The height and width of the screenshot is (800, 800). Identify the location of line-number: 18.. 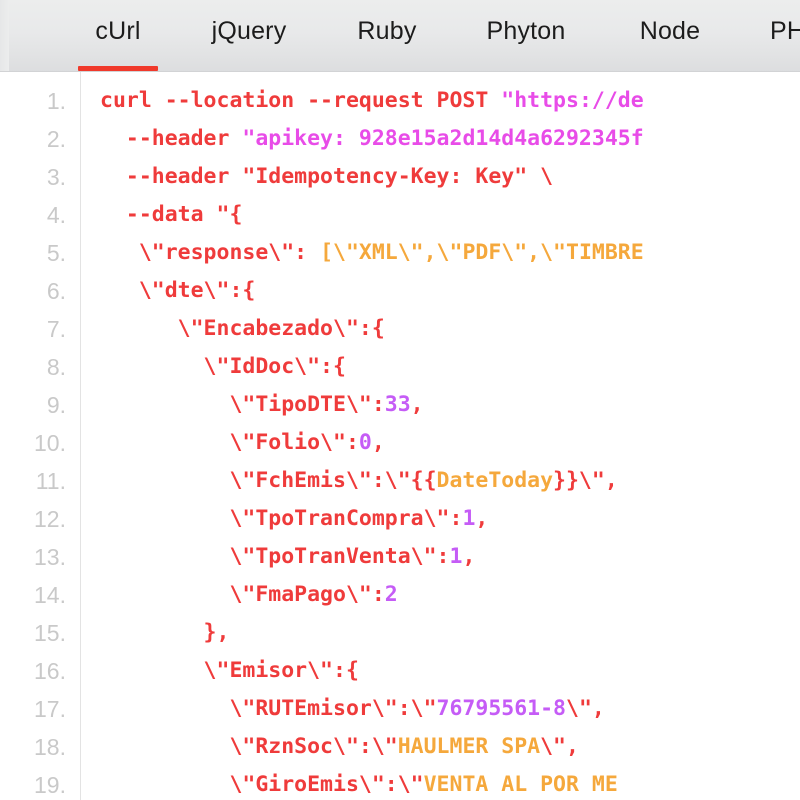
(50, 747).